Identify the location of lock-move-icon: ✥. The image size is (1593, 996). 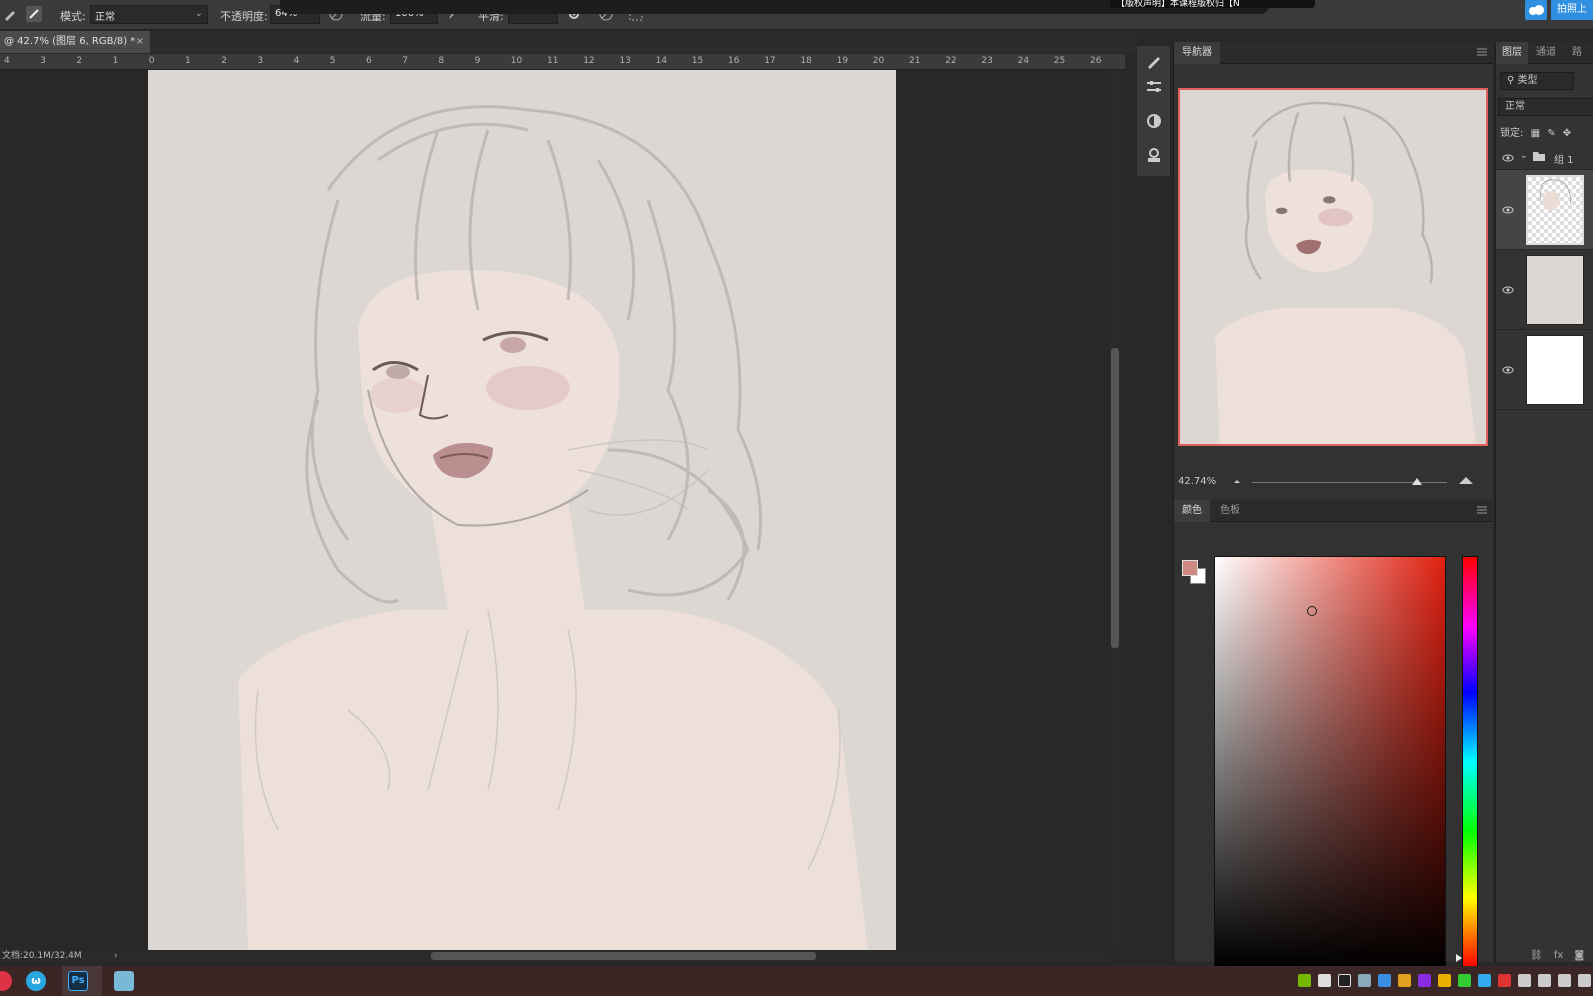
(1567, 133).